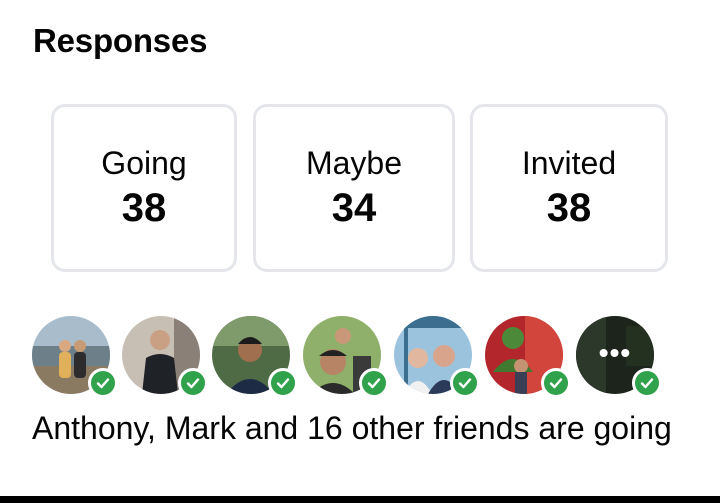  What do you see at coordinates (615, 352) in the screenshot?
I see `more-dots-icon: •••` at bounding box center [615, 352].